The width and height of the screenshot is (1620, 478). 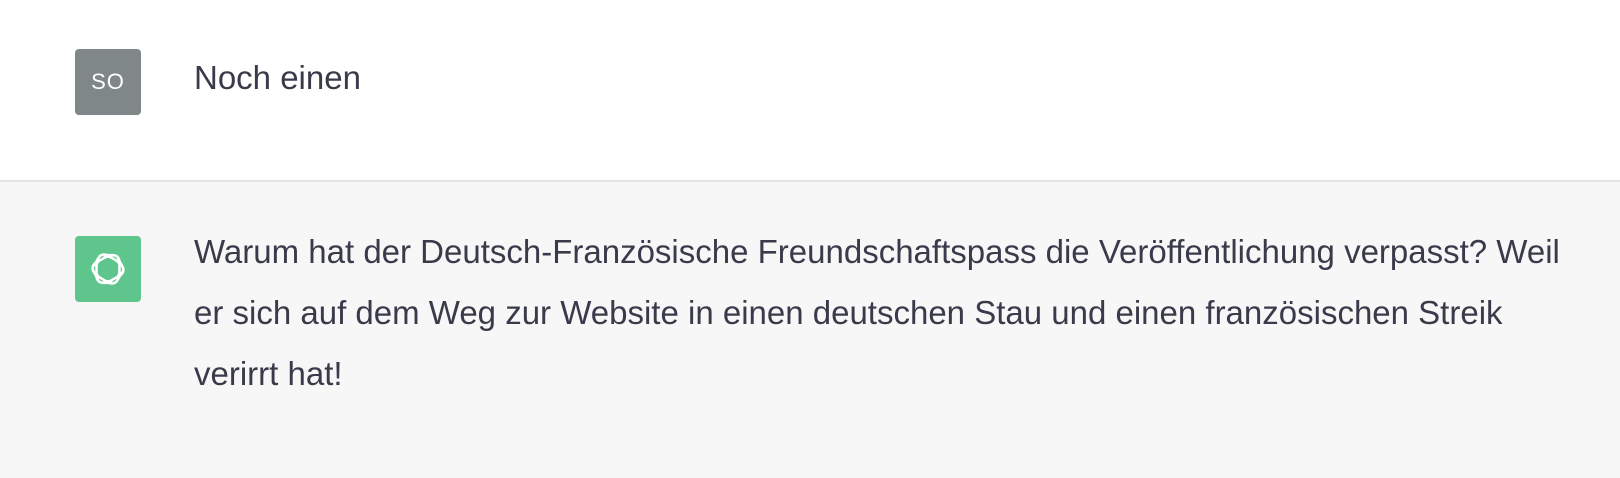 I want to click on user-message-text: Noch einen, so click(x=887, y=77).